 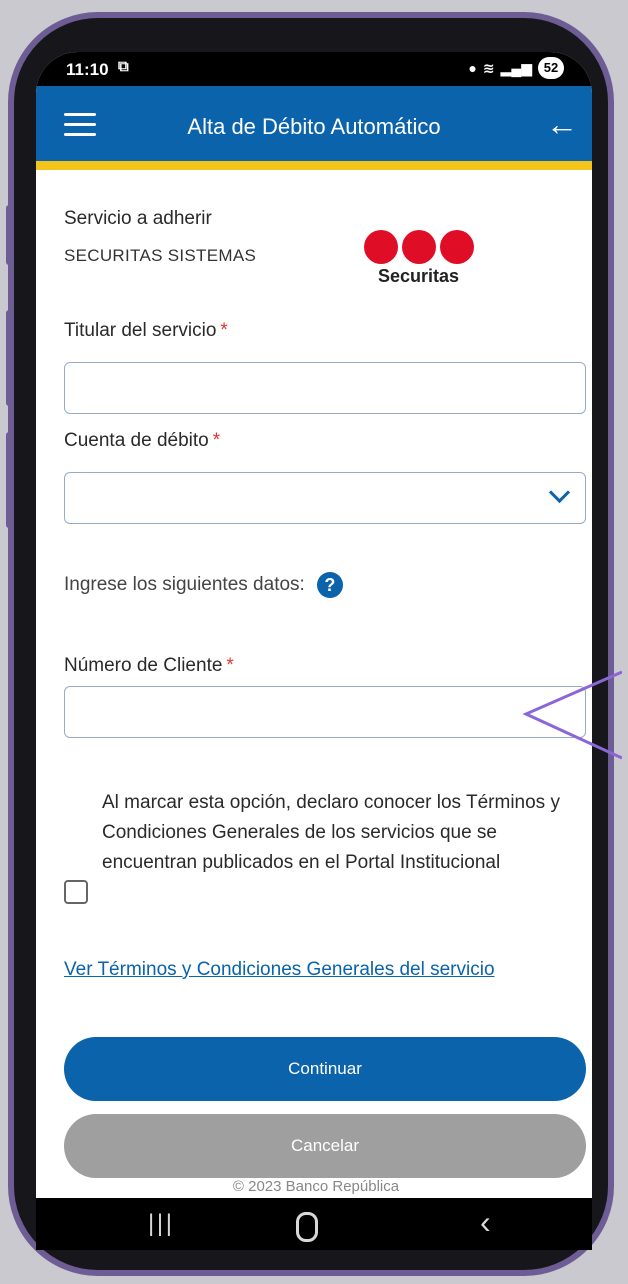 I want to click on service-label: Servicio a adherir, so click(x=138, y=218).